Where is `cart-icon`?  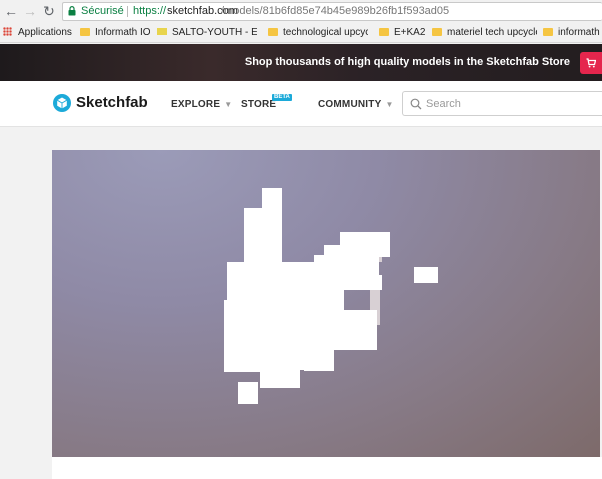
cart-icon is located at coordinates (591, 63).